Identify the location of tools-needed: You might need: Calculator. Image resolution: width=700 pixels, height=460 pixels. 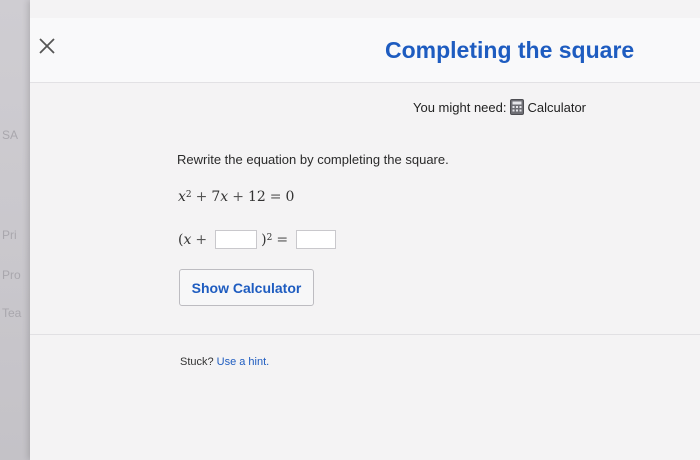
(499, 107).